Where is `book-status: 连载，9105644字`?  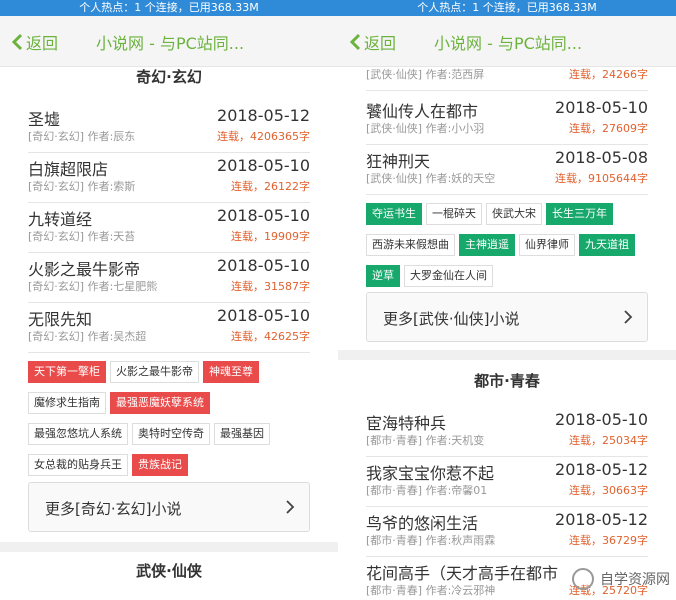 book-status: 连载，9105644字 is located at coordinates (601, 178).